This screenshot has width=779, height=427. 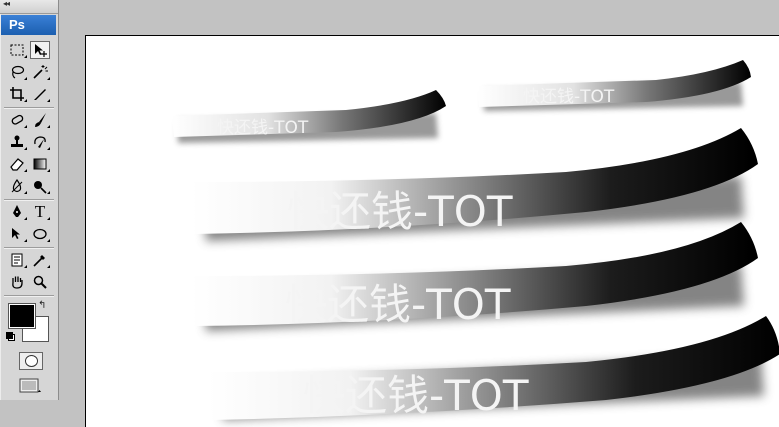 What do you see at coordinates (569, 97) in the screenshot?
I see `brush-stroke-text-2: 快还钱-TOT` at bounding box center [569, 97].